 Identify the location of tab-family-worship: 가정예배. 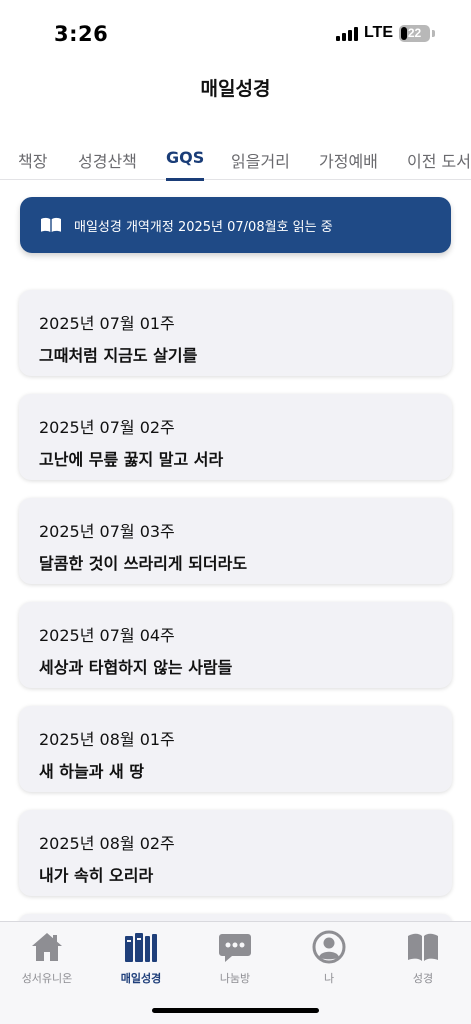
(348, 164).